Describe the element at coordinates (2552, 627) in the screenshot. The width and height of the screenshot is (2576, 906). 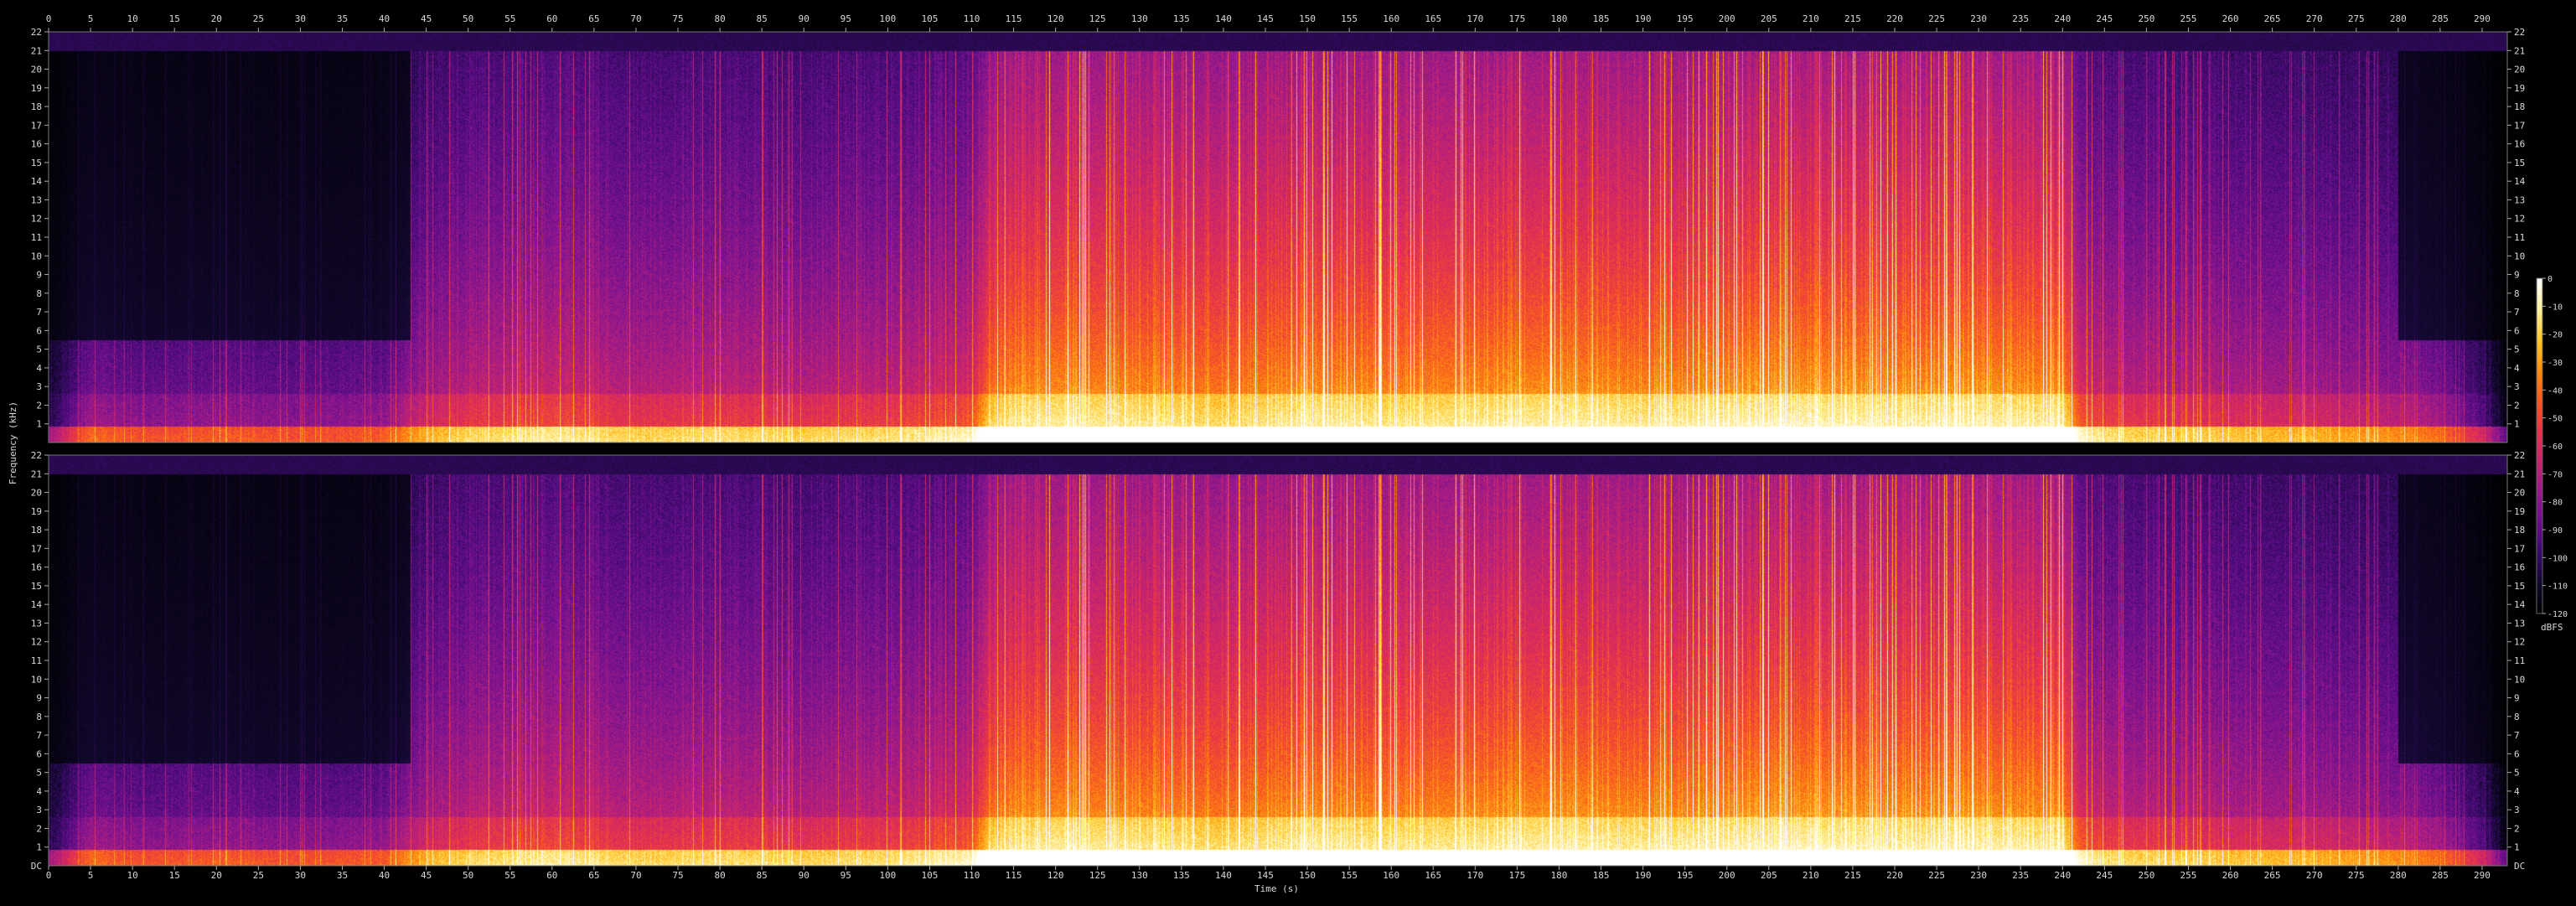
I see `colorbar-title: dBFS` at that location.